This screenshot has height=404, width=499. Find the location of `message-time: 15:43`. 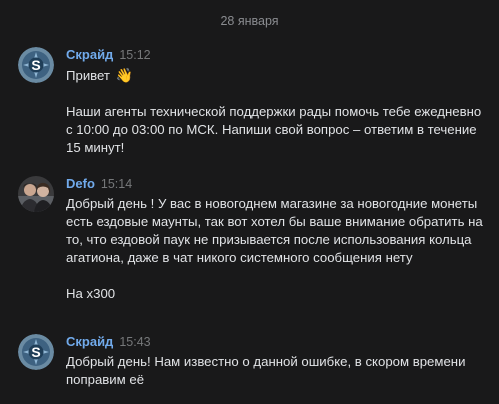

message-time: 15:43 is located at coordinates (134, 342).